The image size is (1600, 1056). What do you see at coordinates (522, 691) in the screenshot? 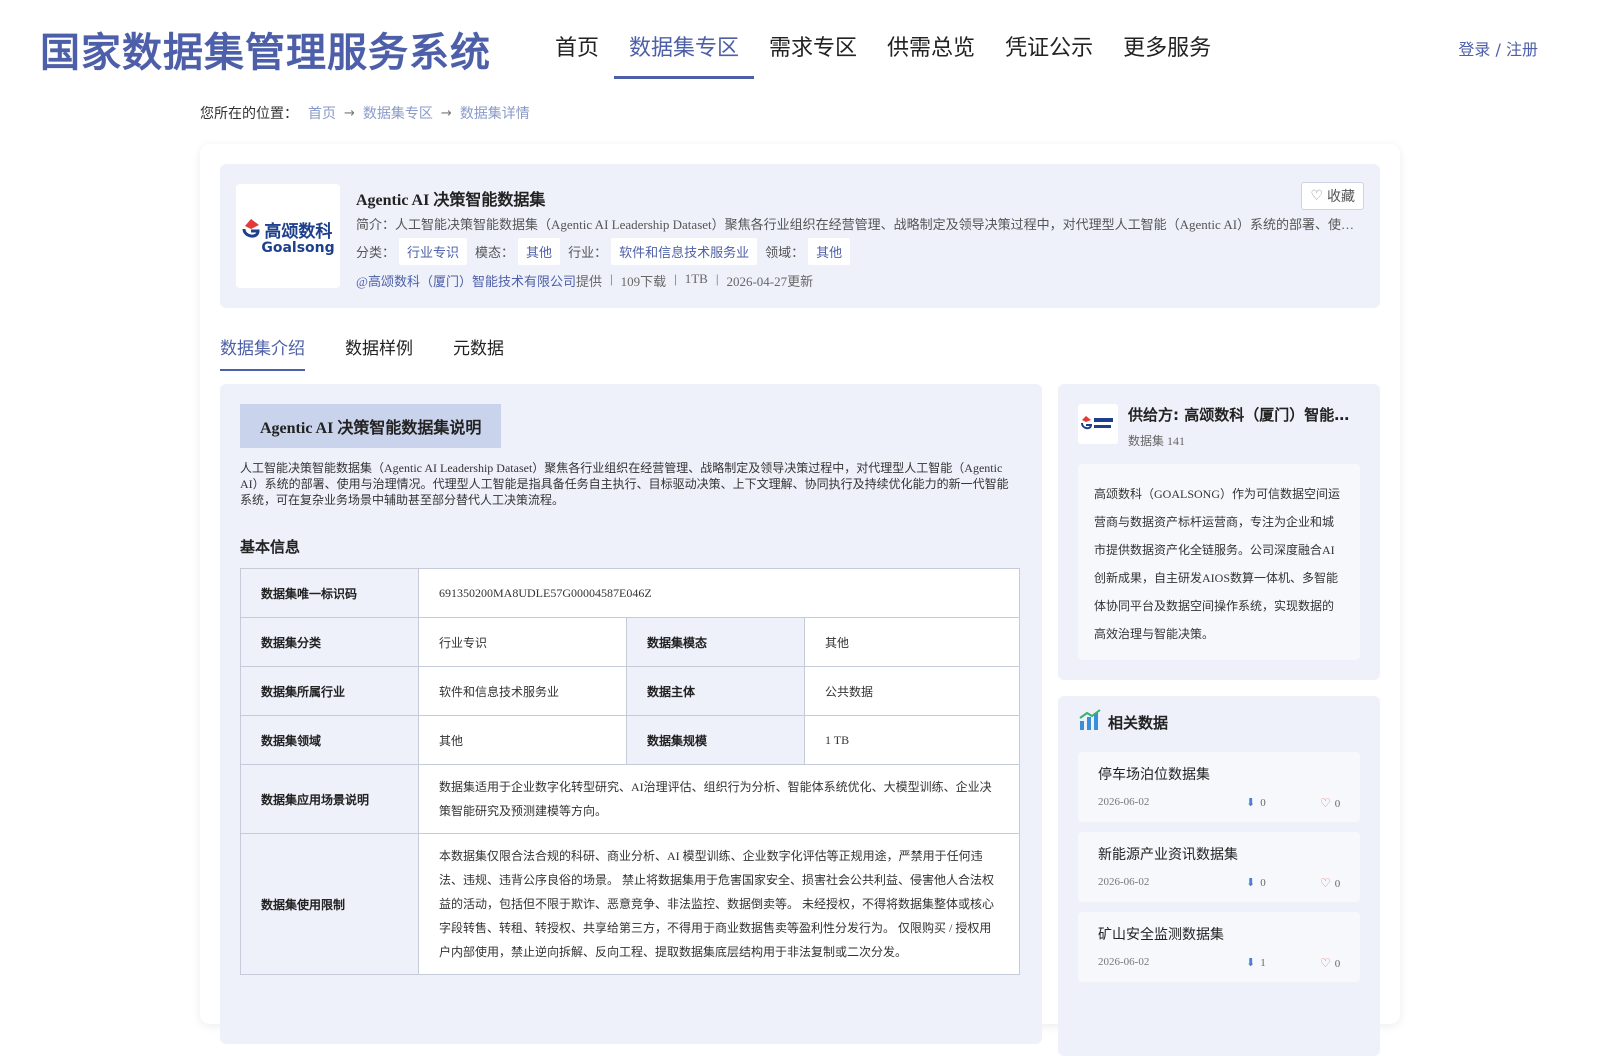
I see `industry-value: 软件和信息技术服务业` at bounding box center [522, 691].